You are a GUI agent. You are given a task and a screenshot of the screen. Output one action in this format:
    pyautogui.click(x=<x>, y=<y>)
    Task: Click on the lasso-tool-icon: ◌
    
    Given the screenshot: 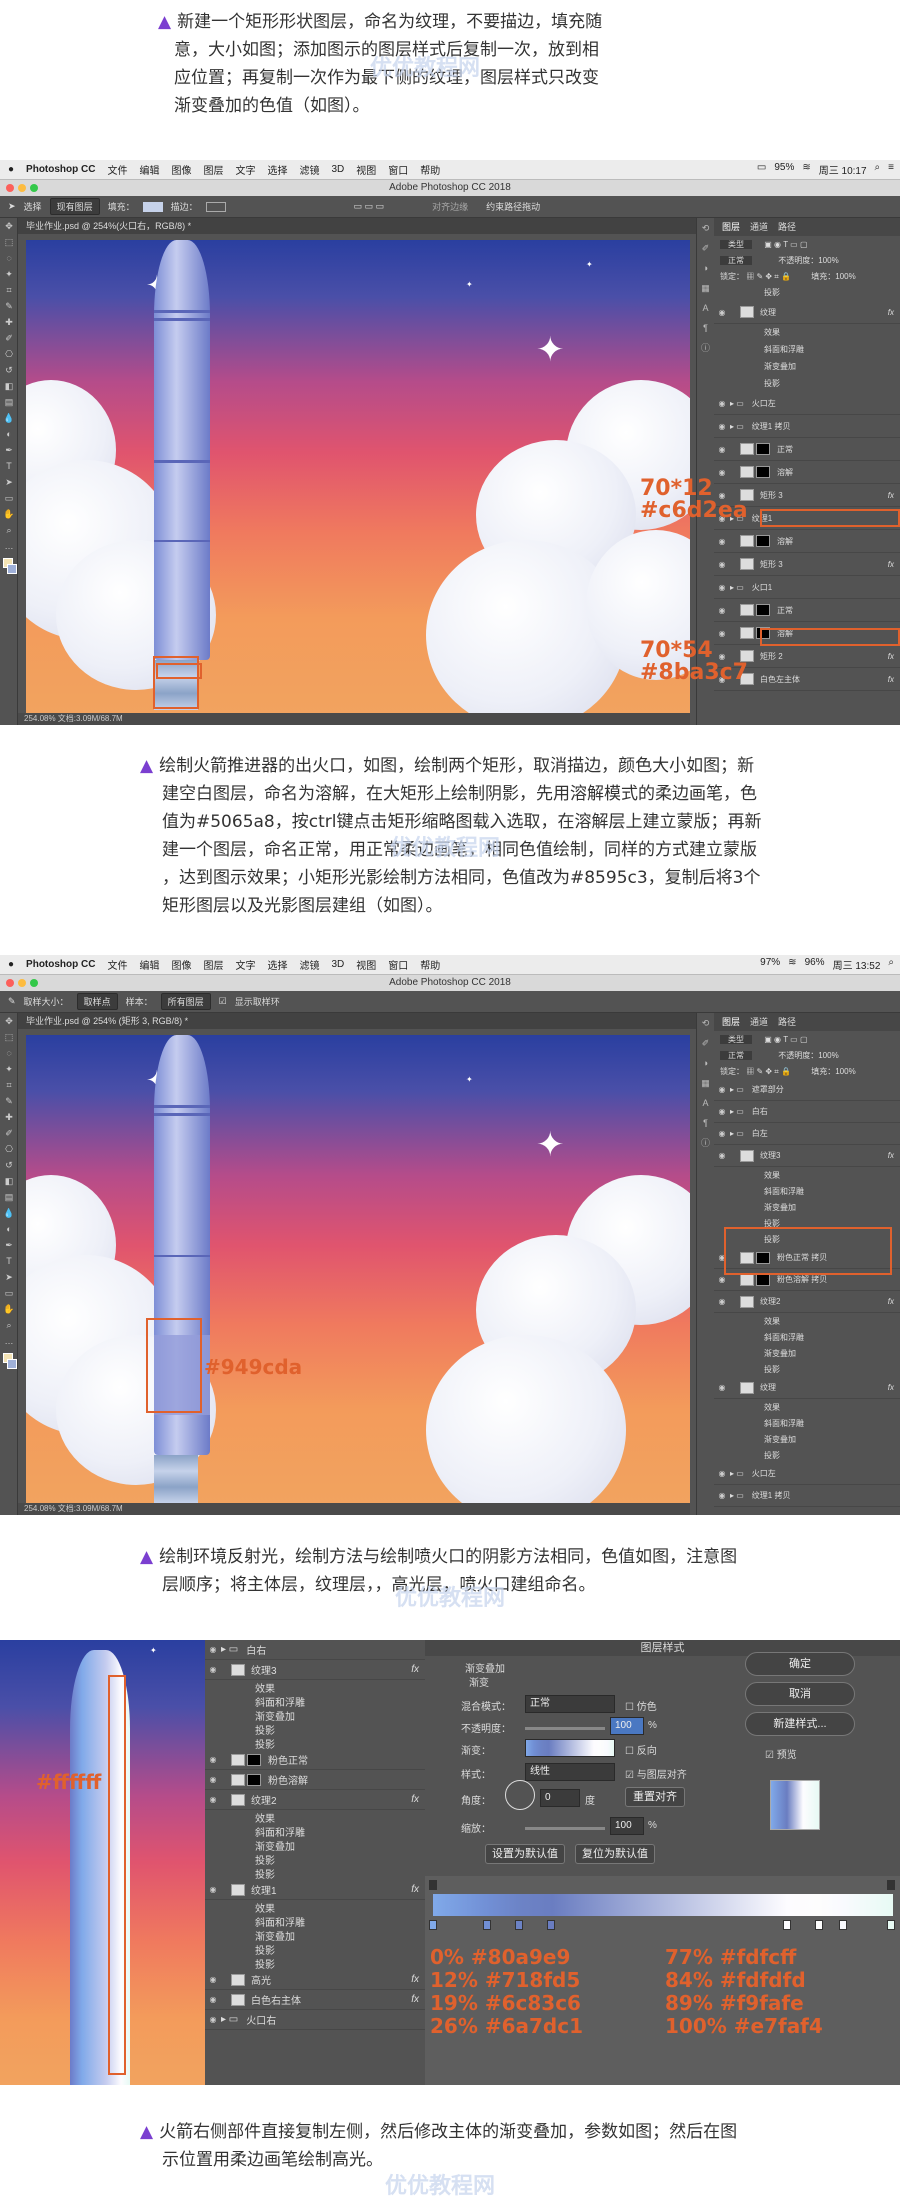 What is the action you would take?
    pyautogui.click(x=9, y=1053)
    